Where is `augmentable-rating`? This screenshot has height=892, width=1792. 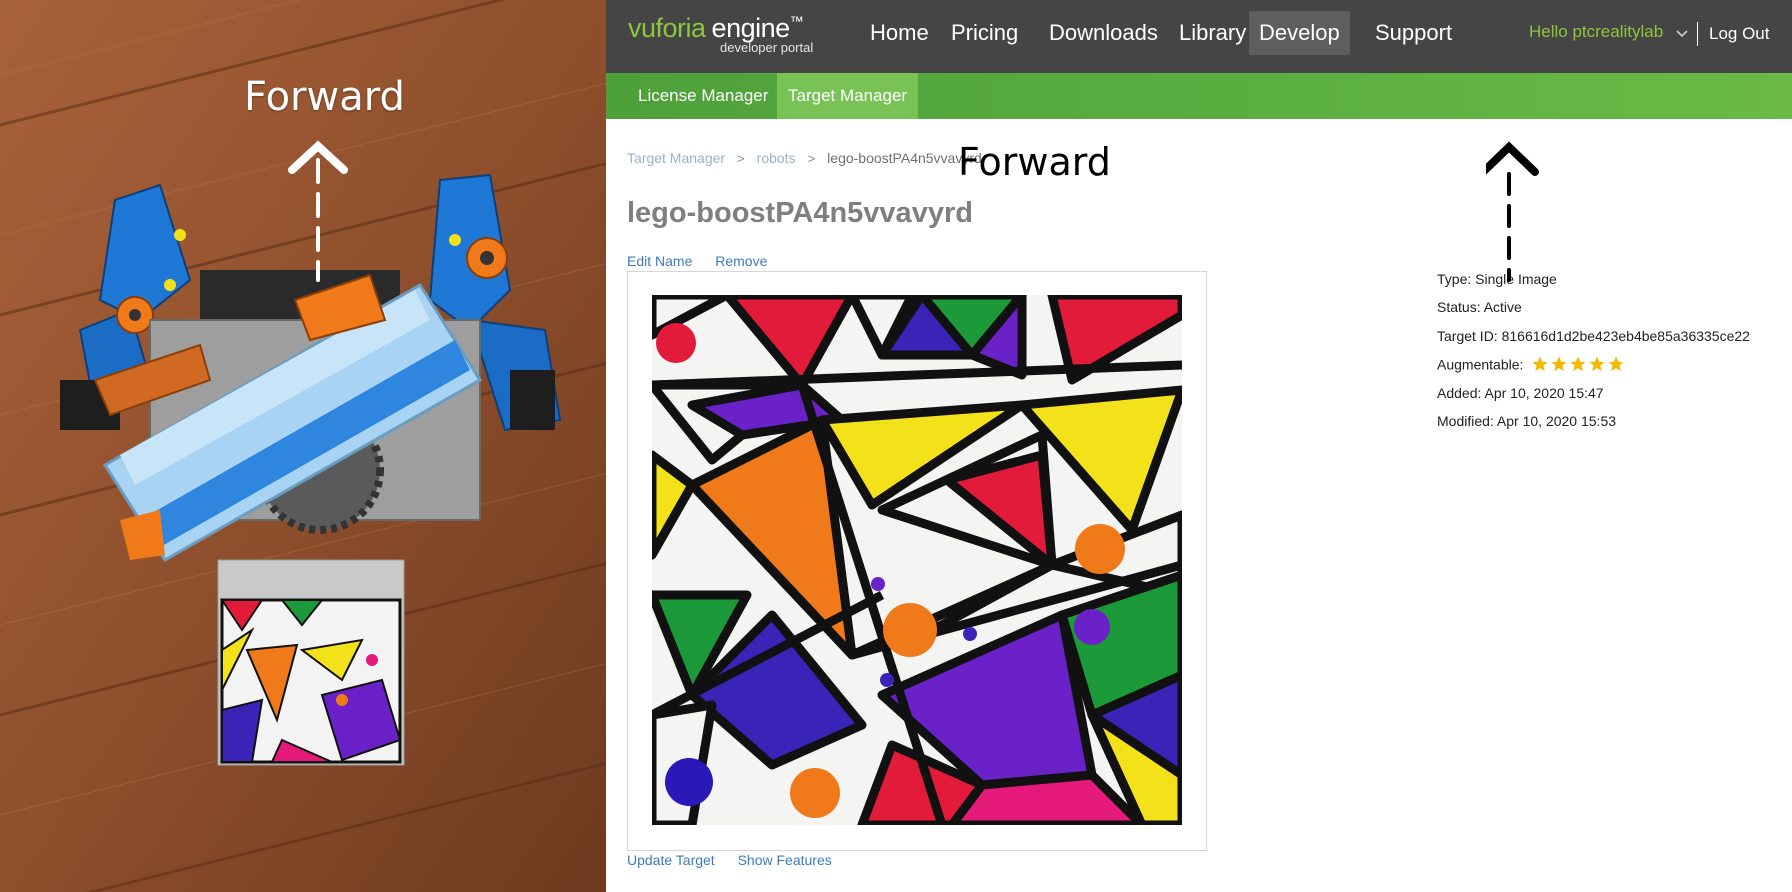
augmentable-rating is located at coordinates (1578, 366).